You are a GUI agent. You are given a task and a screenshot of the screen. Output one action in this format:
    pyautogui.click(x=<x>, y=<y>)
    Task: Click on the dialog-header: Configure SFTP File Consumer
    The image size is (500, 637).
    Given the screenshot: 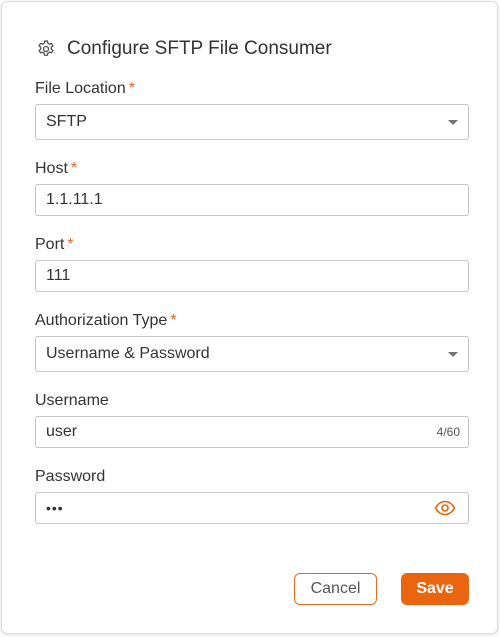 What is the action you would take?
    pyautogui.click(x=184, y=49)
    